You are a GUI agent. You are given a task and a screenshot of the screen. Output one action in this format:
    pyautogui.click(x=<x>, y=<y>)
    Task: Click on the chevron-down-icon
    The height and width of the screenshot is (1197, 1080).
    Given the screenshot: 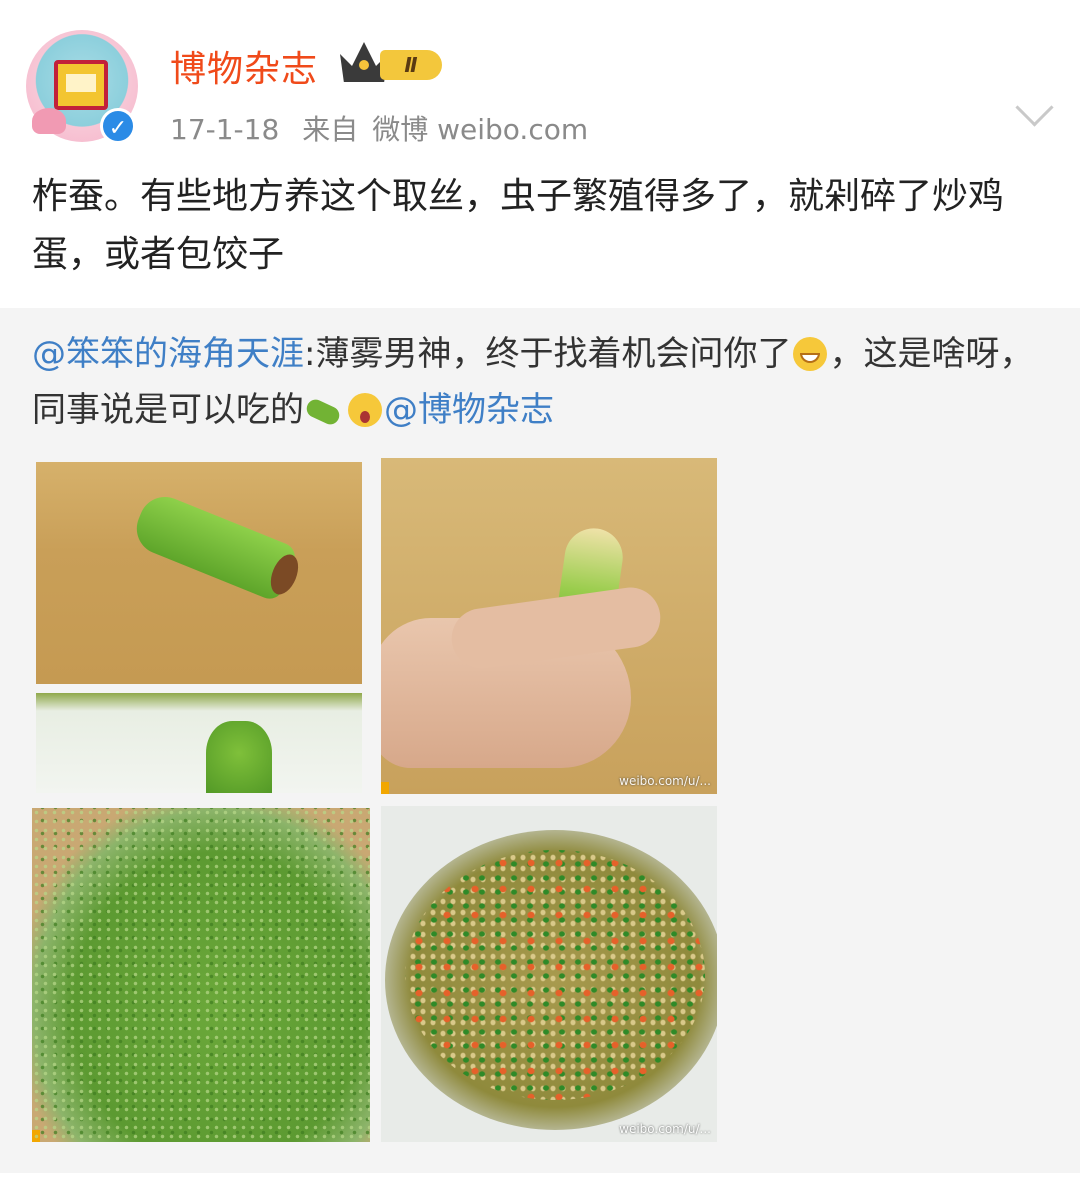 What is the action you would take?
    pyautogui.click(x=1034, y=107)
    